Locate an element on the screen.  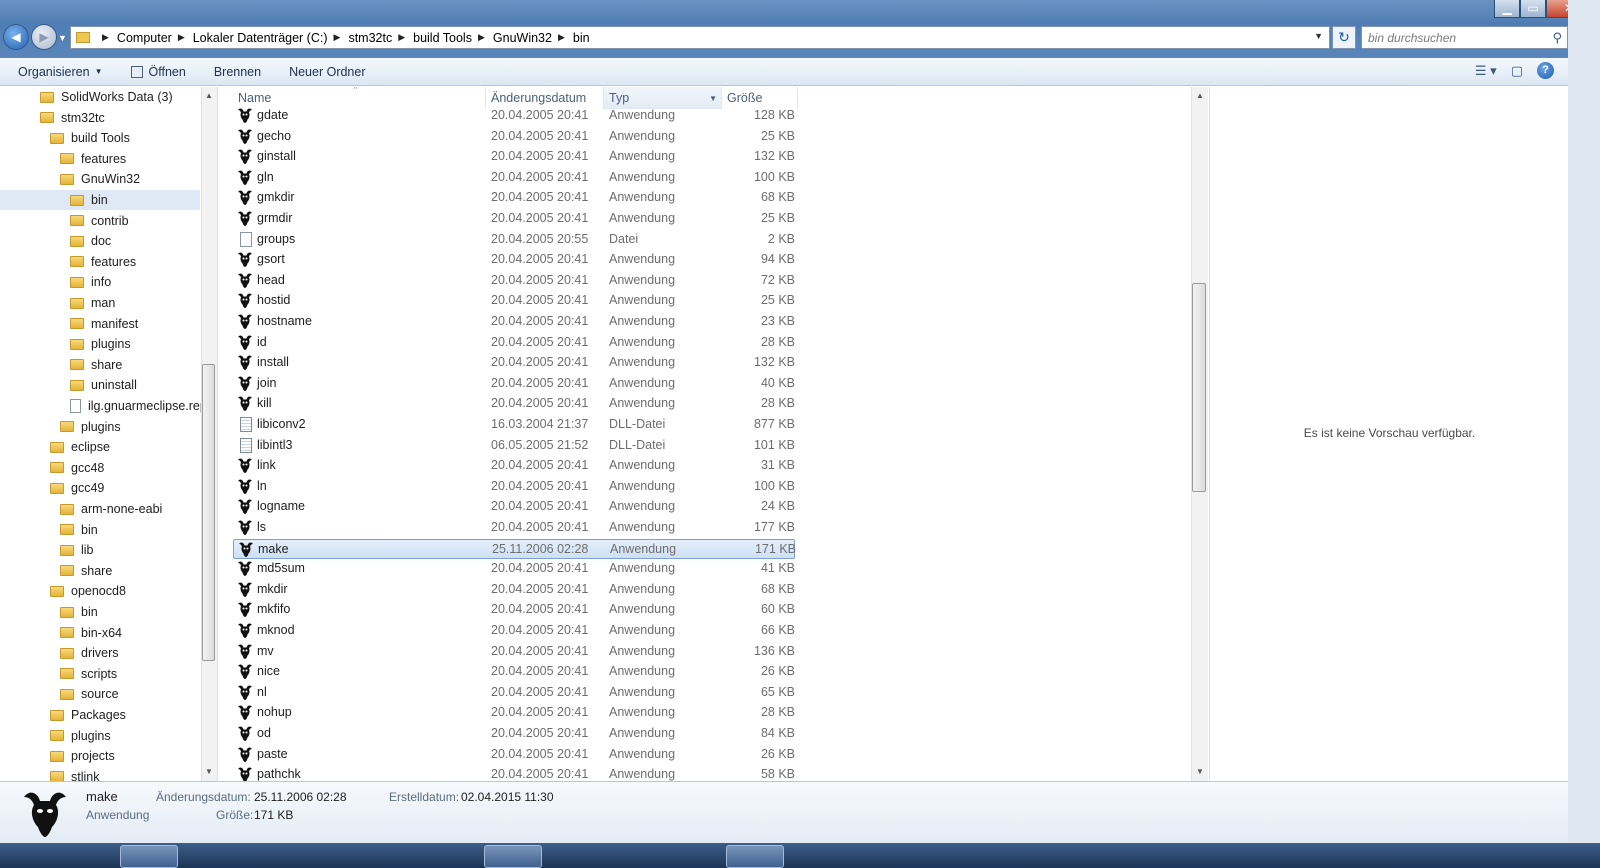
file-row: gln 20.04.2005 20:41 Anwendung 100 KB is located at coordinates (514, 178).